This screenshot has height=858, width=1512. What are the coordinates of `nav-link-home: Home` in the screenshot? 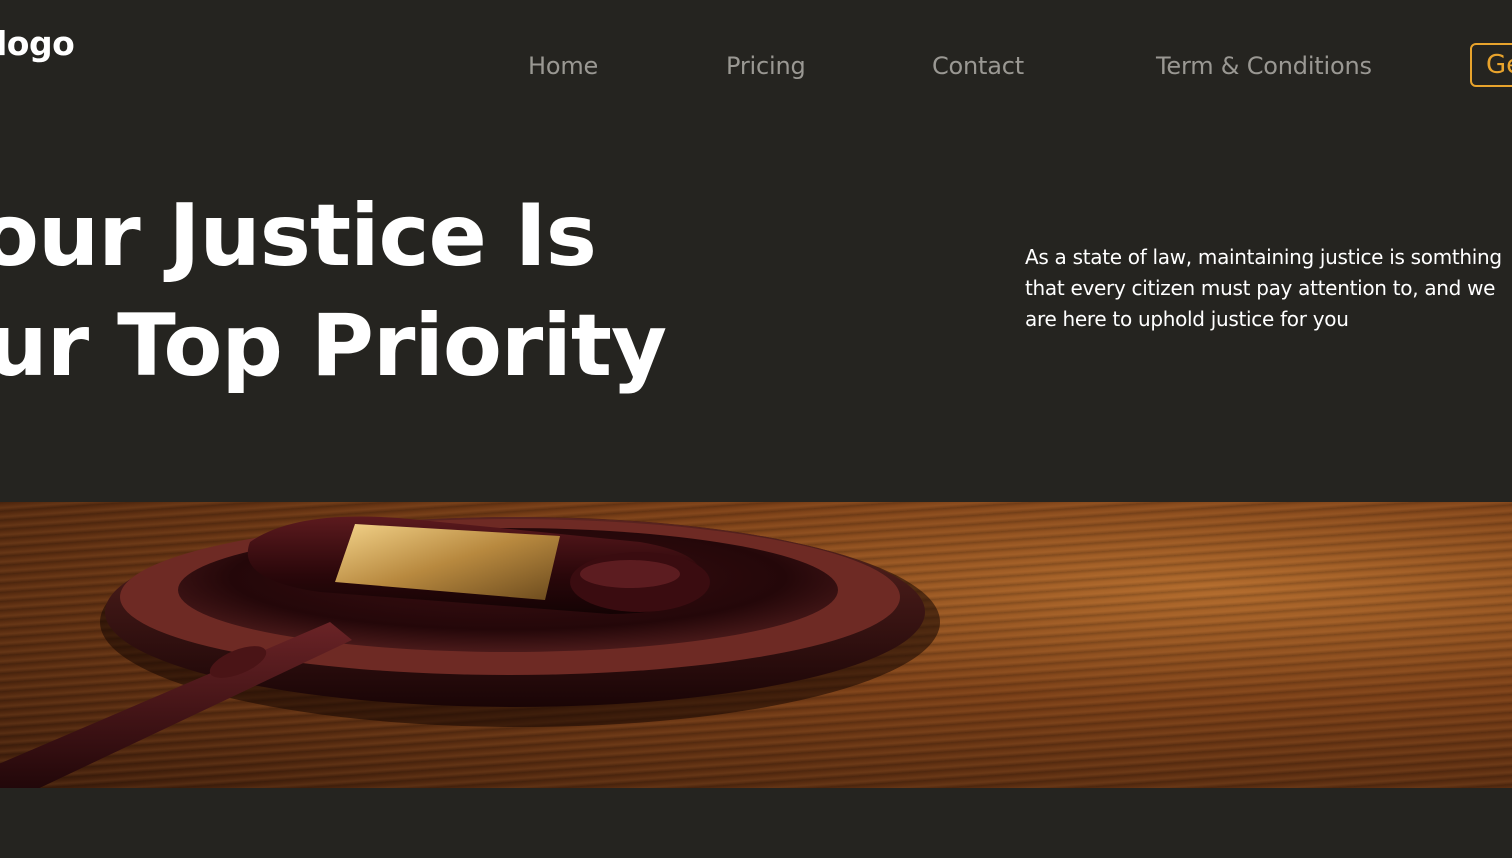 It's located at (563, 66).